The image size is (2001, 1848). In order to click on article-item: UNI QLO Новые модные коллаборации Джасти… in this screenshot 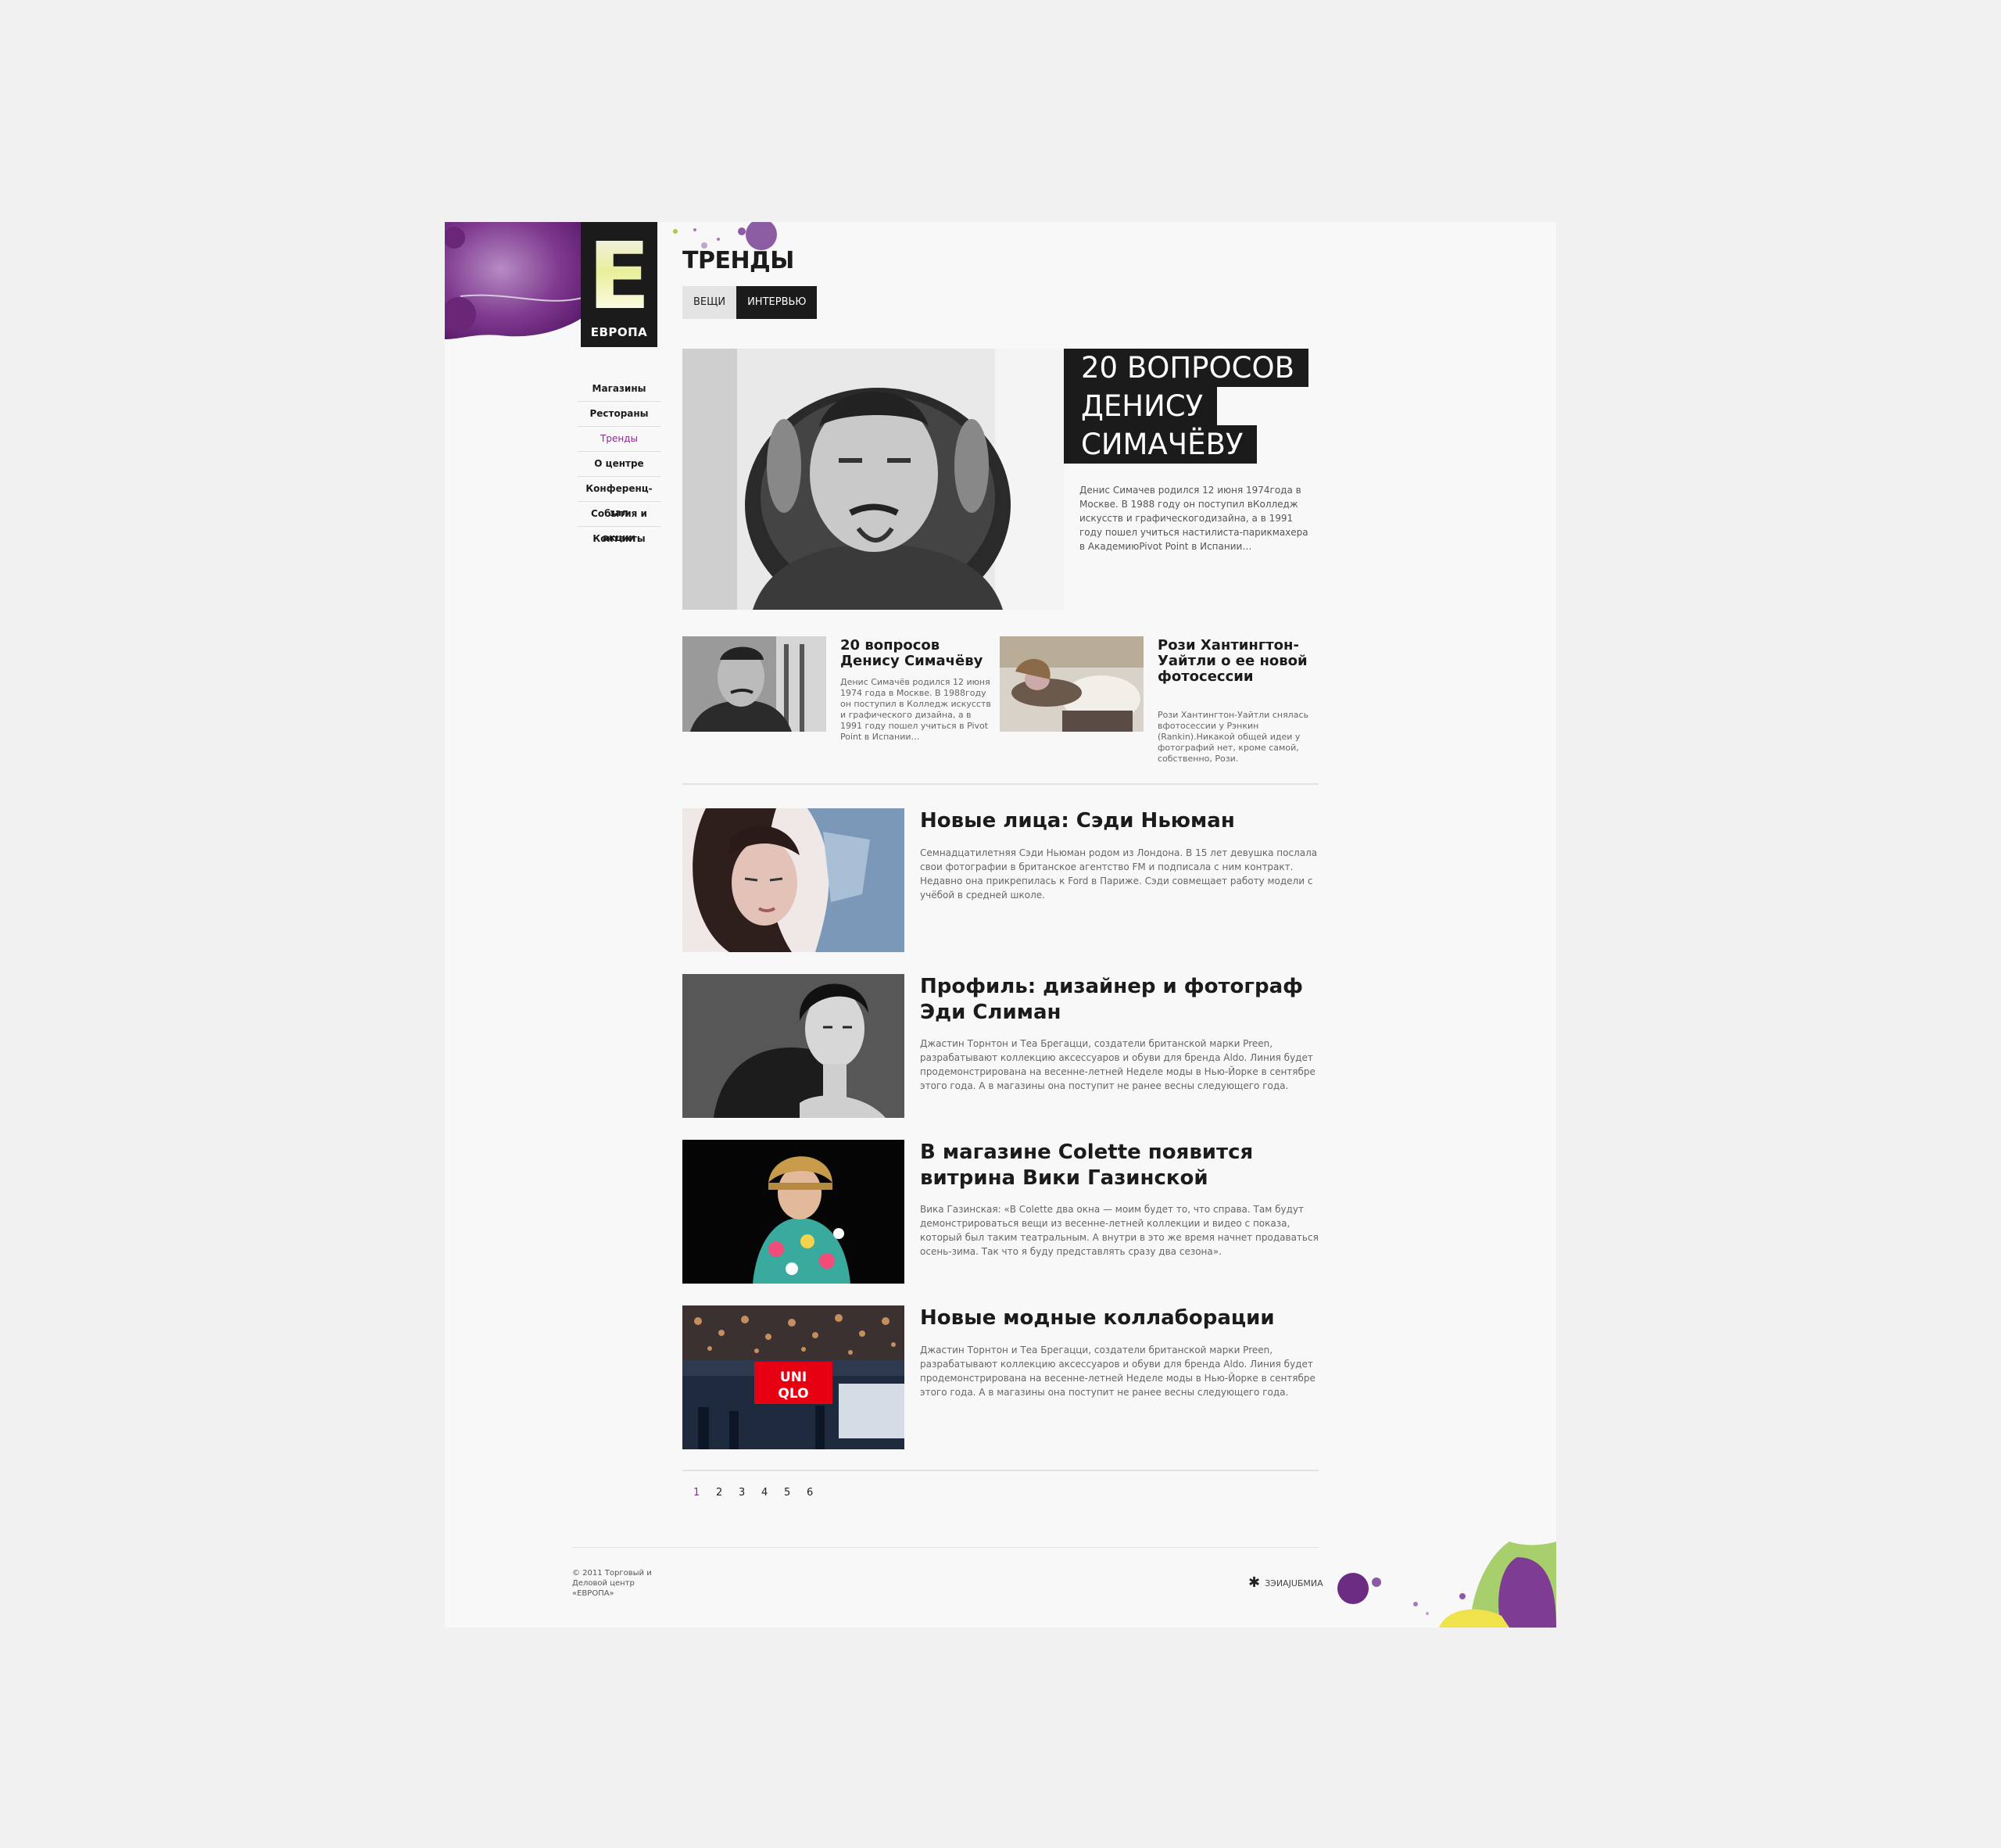, I will do `click(1000, 1377)`.